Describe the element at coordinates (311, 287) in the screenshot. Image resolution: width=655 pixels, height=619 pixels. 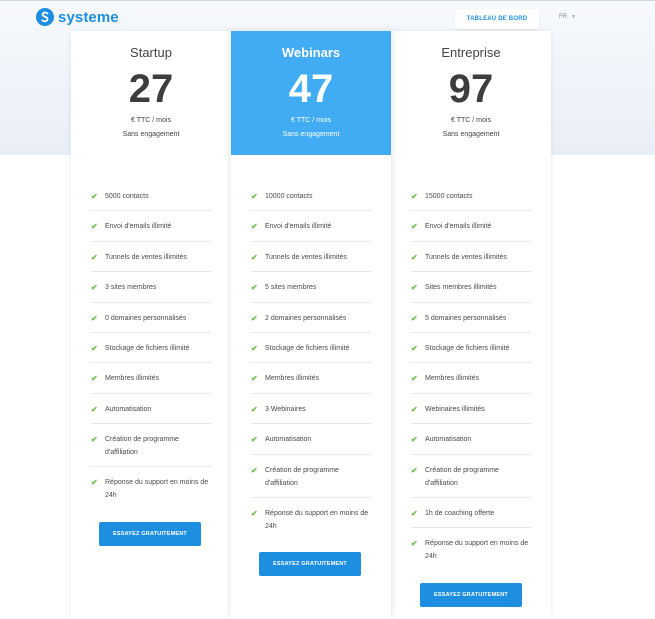
I see `feature-item: ✔ 5 sites membres` at that location.